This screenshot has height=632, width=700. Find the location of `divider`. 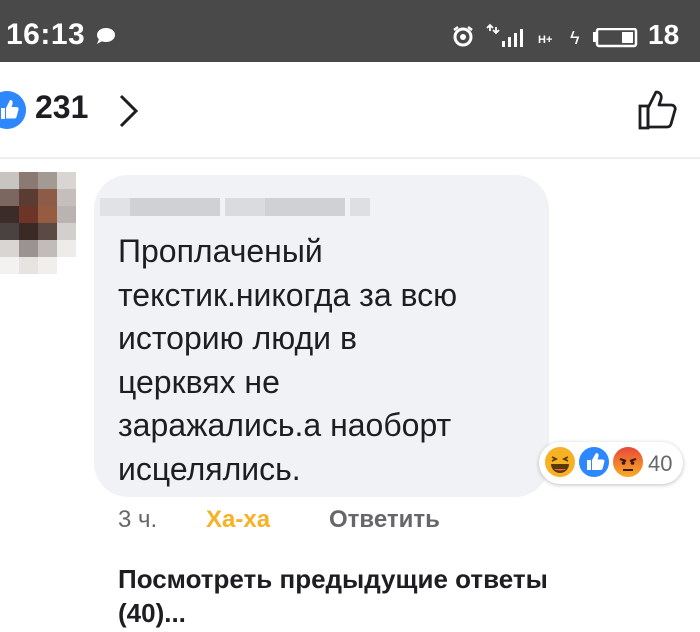

divider is located at coordinates (350, 158).